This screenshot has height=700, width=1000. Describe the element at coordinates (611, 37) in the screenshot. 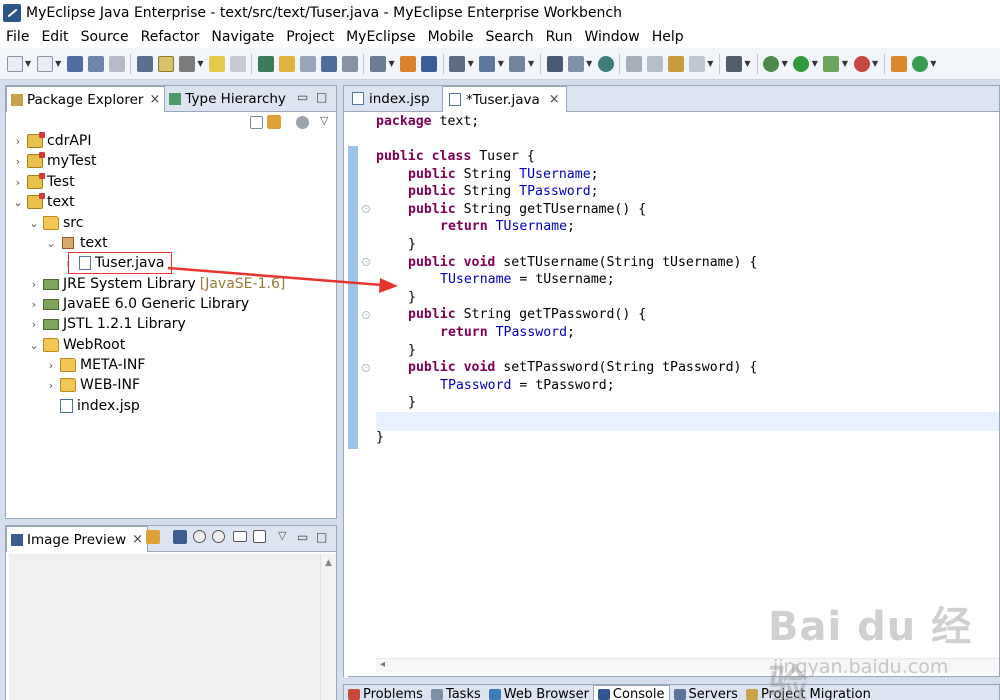

I see `menu-window: Window` at that location.